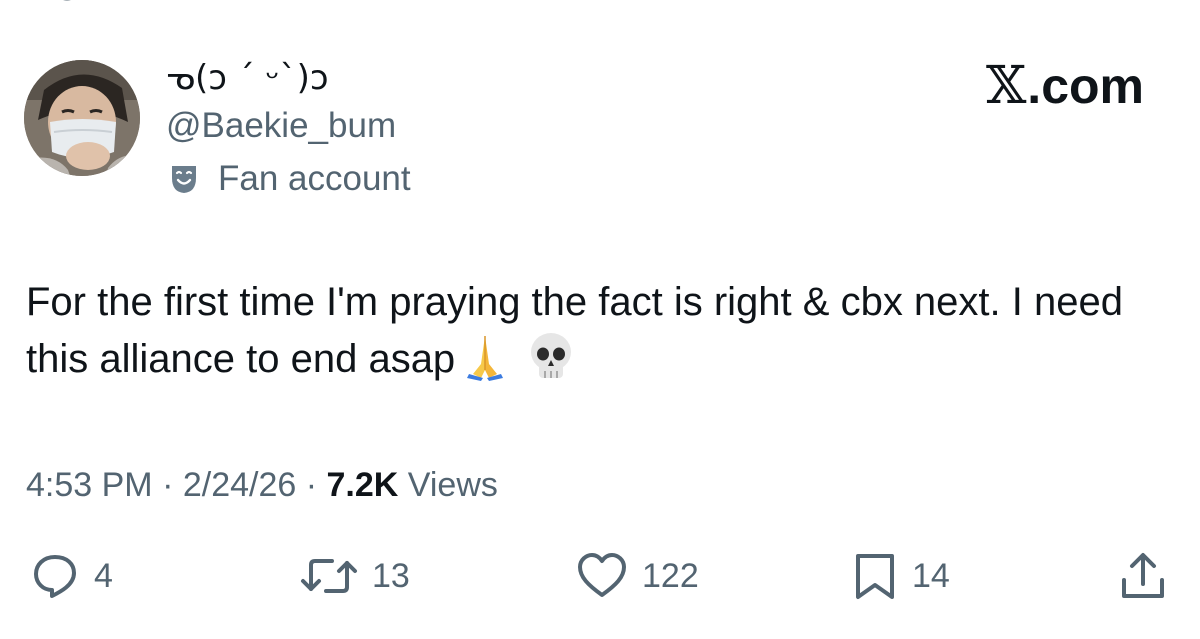  Describe the element at coordinates (329, 576) in the screenshot. I see `retweet-icon` at that location.